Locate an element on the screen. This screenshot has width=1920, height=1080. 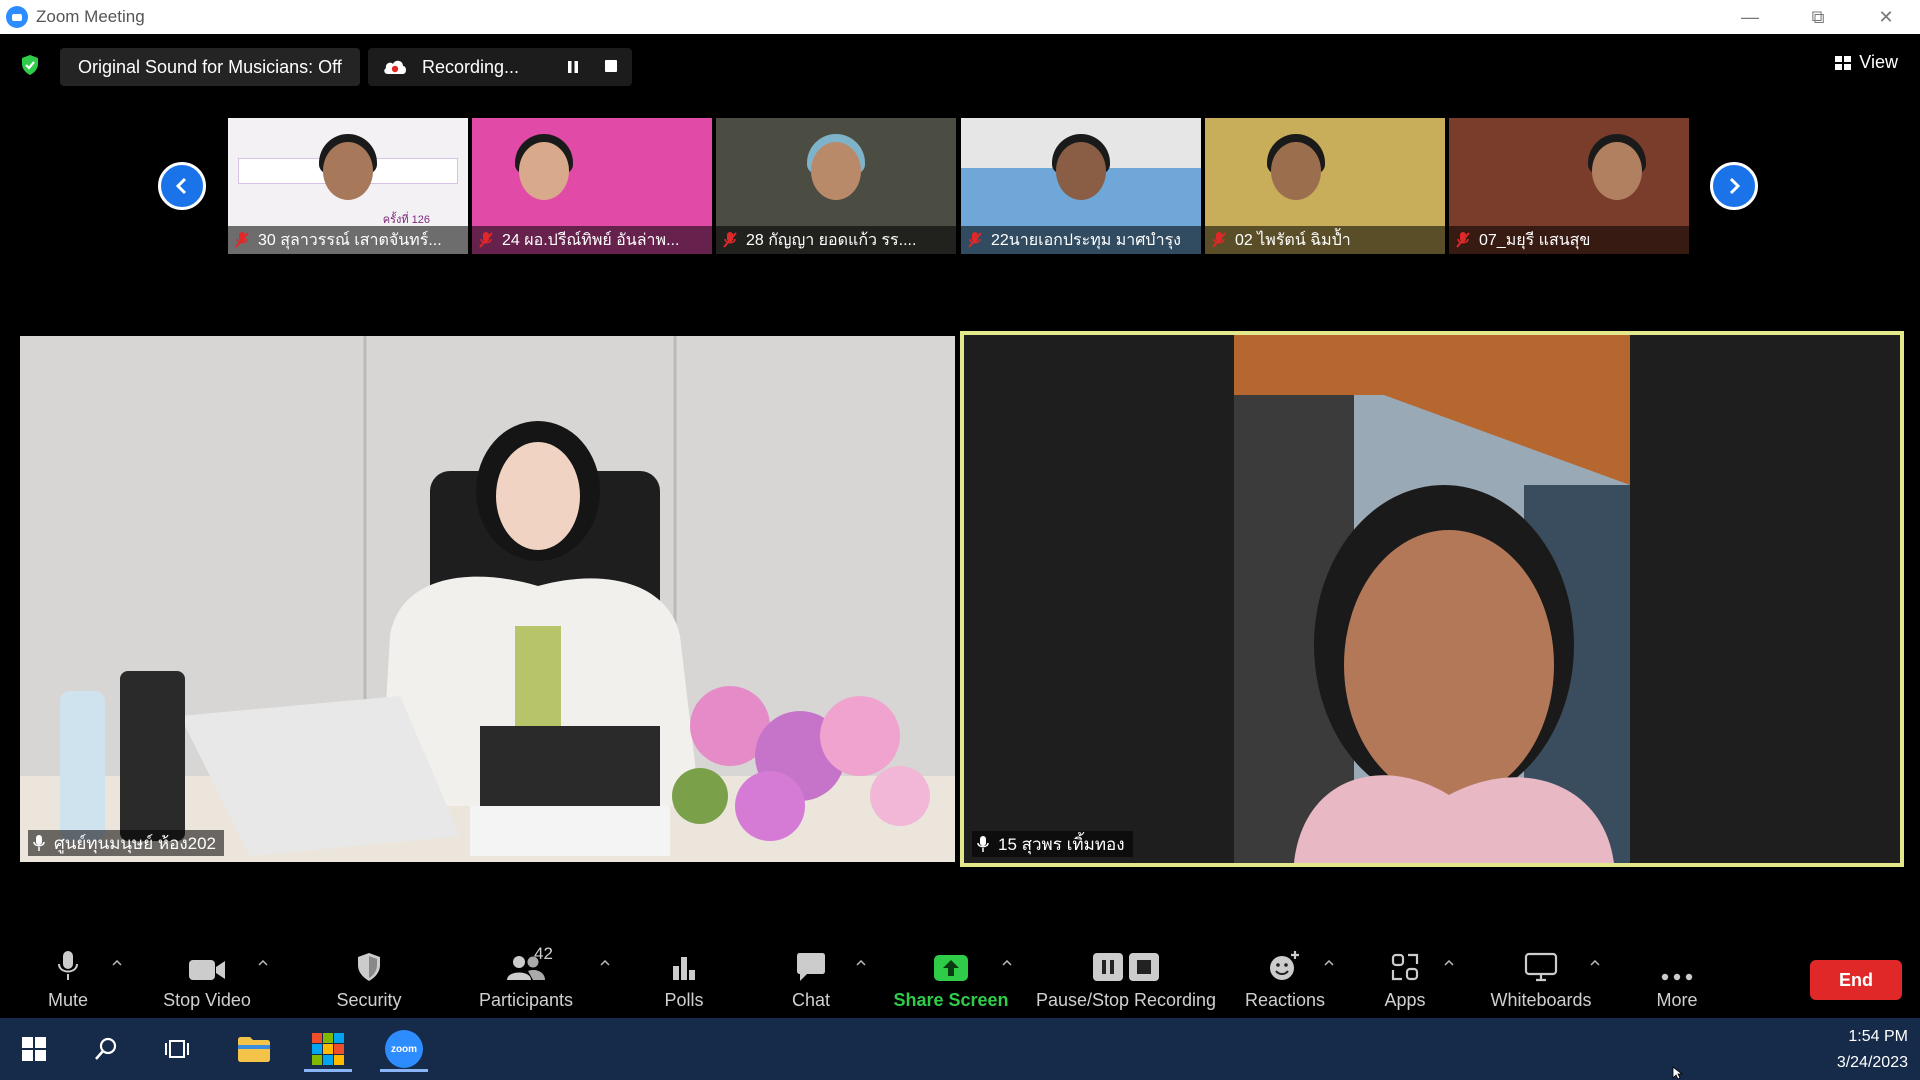
taskbar-zoom: zoom is located at coordinates (404, 1049).